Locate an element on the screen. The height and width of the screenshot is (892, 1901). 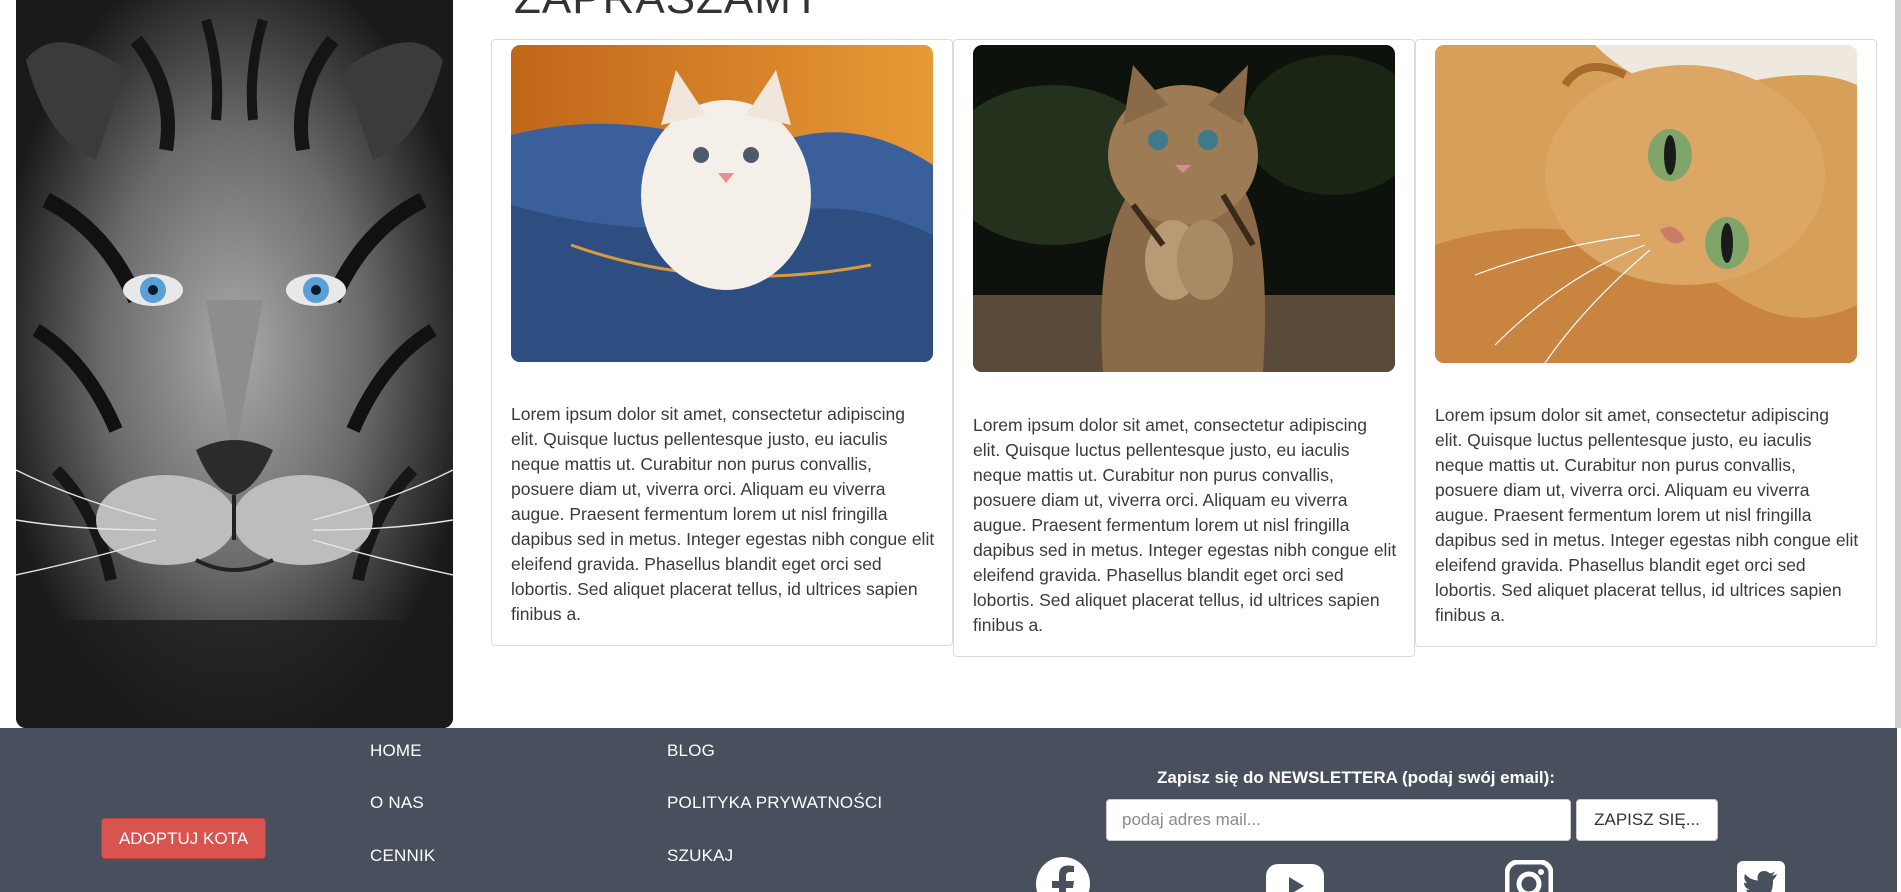
instagram-icon is located at coordinates (1532, 875).